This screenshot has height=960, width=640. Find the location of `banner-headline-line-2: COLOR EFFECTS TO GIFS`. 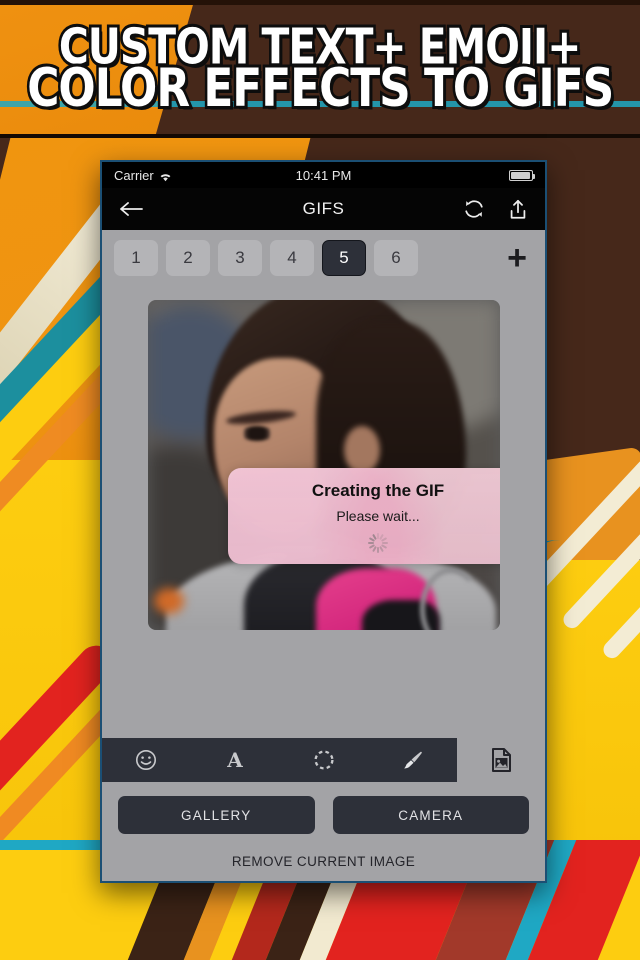

banner-headline-line-2: COLOR EFFECTS TO GIFS is located at coordinates (320, 89).